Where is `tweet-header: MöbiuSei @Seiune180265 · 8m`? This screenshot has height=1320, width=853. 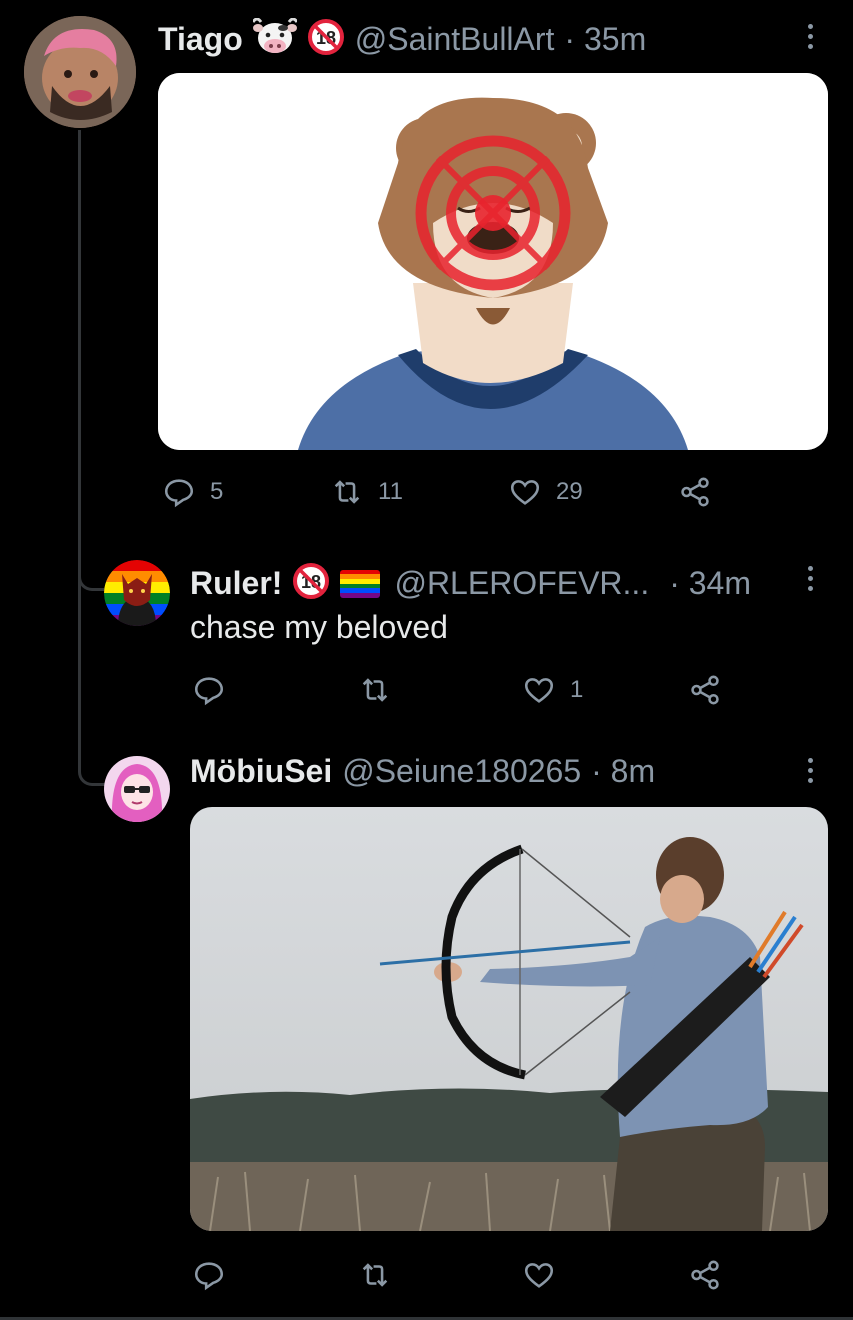 tweet-header: MöbiuSei @Seiune180265 · 8m is located at coordinates (422, 771).